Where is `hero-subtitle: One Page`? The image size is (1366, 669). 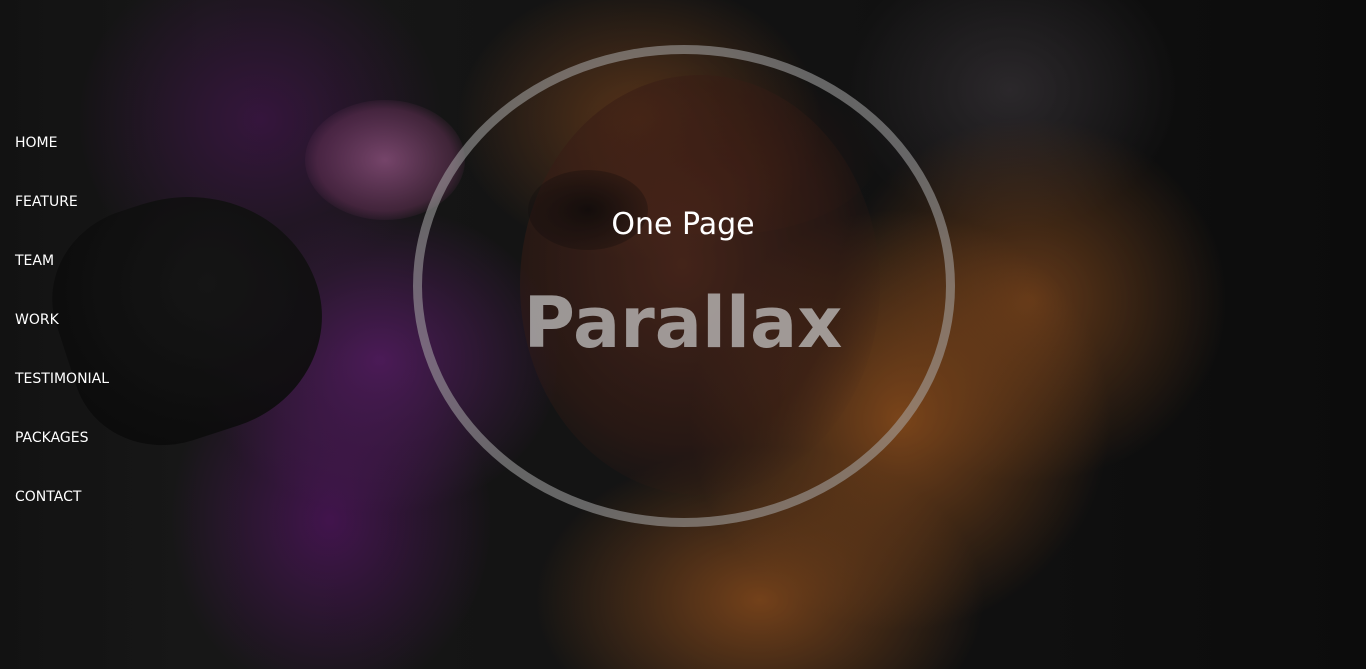 hero-subtitle: One Page is located at coordinates (683, 224).